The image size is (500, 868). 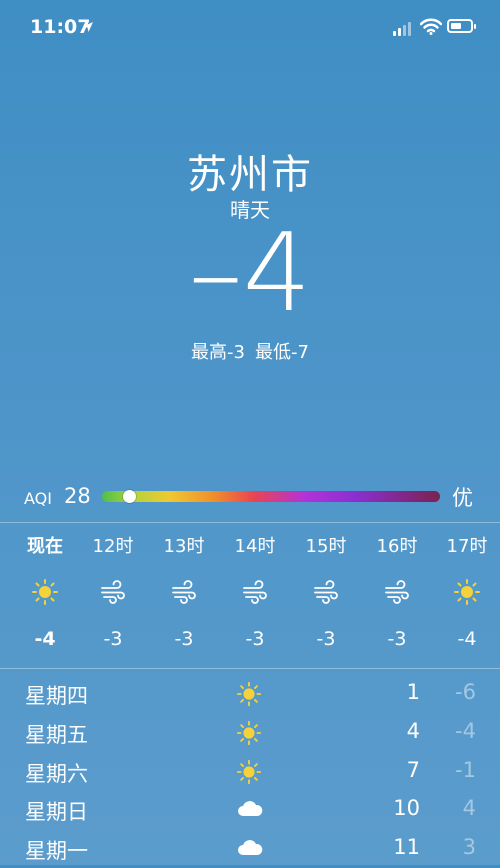 What do you see at coordinates (77, 496) in the screenshot?
I see `aqi-value: 28` at bounding box center [77, 496].